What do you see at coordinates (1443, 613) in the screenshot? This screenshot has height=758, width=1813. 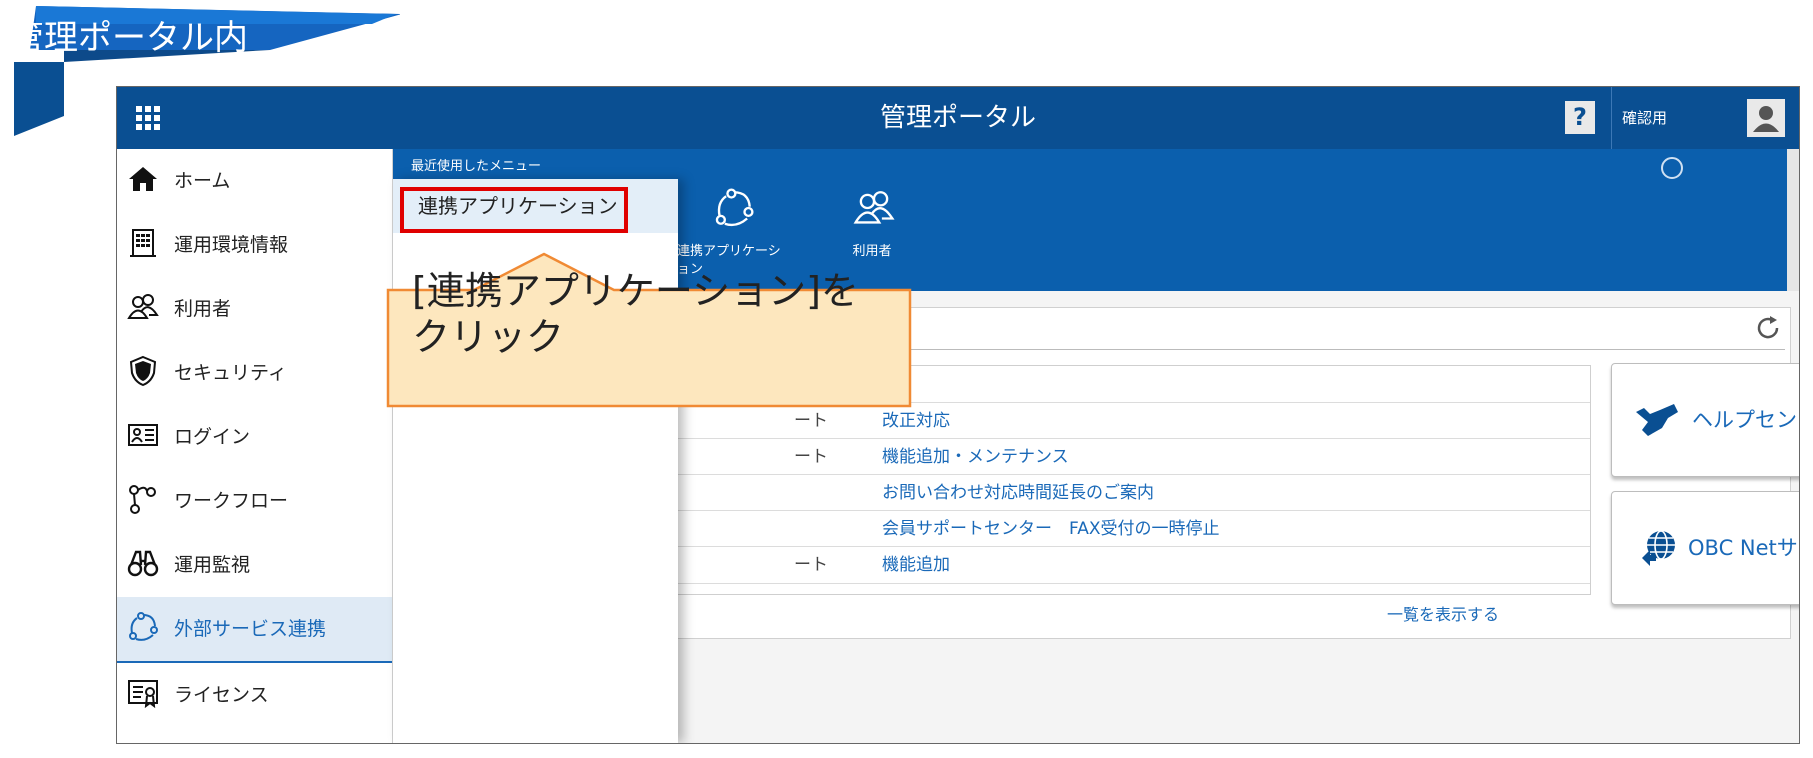 I see `show-all-link: 一覧を表示する` at bounding box center [1443, 613].